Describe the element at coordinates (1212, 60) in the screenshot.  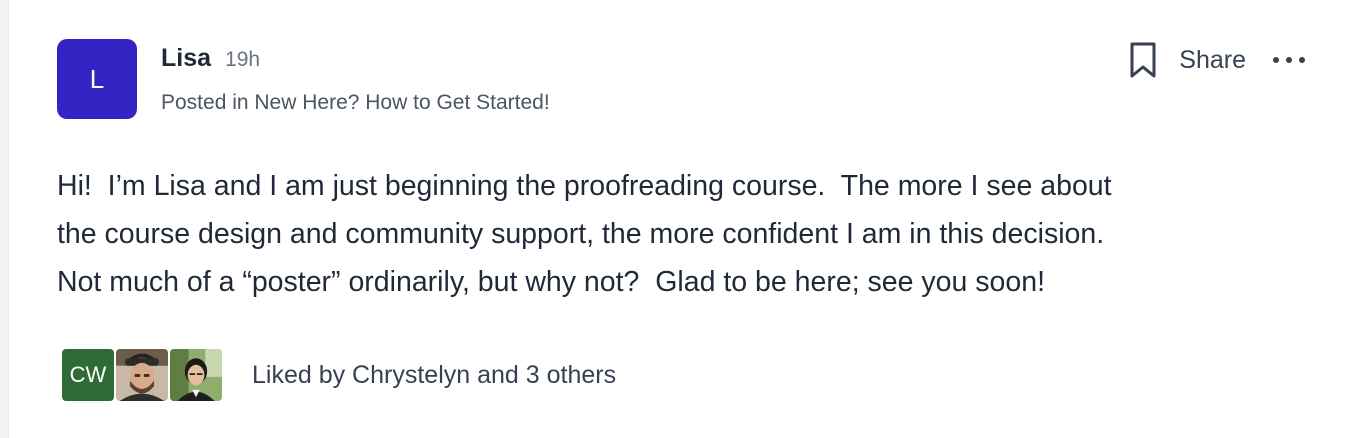
I see `share-button: Share` at that location.